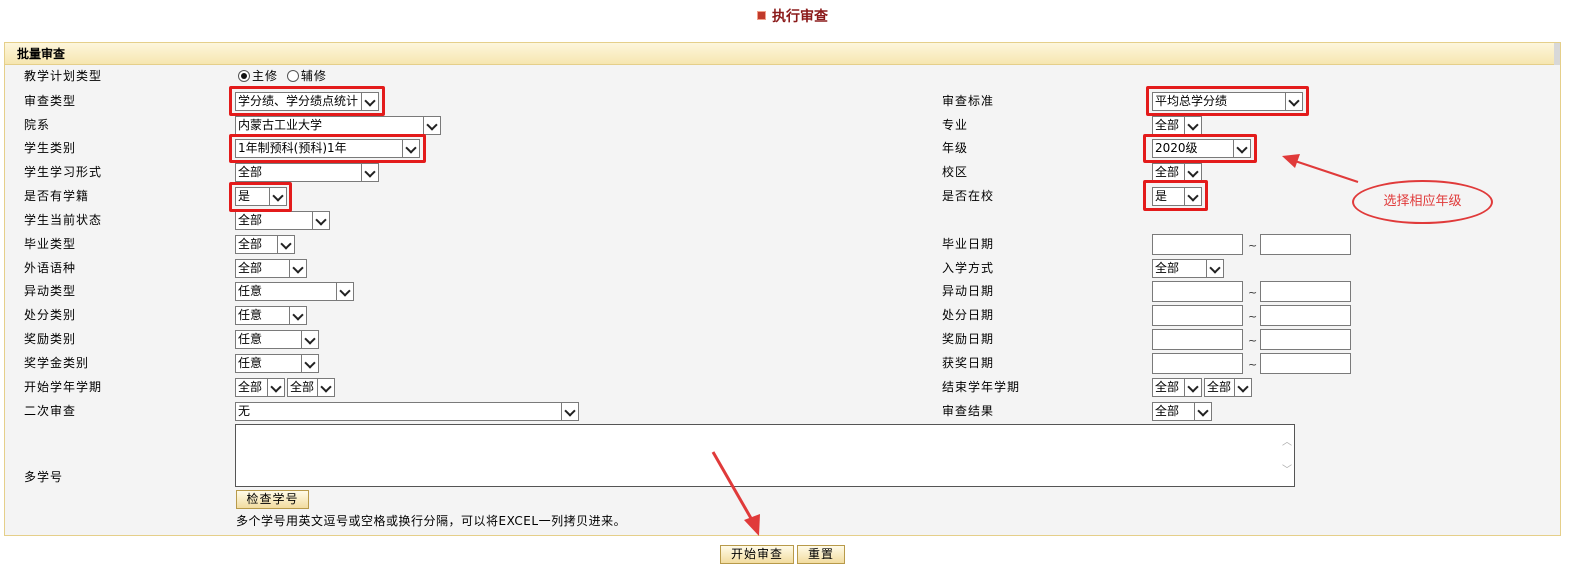  What do you see at coordinates (1305, 315) in the screenshot?
I see `punish-date-to` at bounding box center [1305, 315].